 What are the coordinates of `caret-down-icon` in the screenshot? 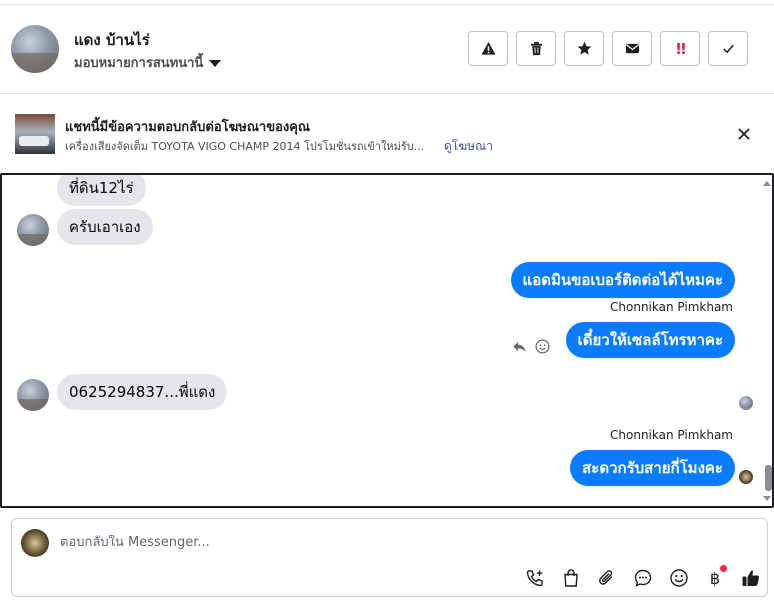 It's located at (215, 63).